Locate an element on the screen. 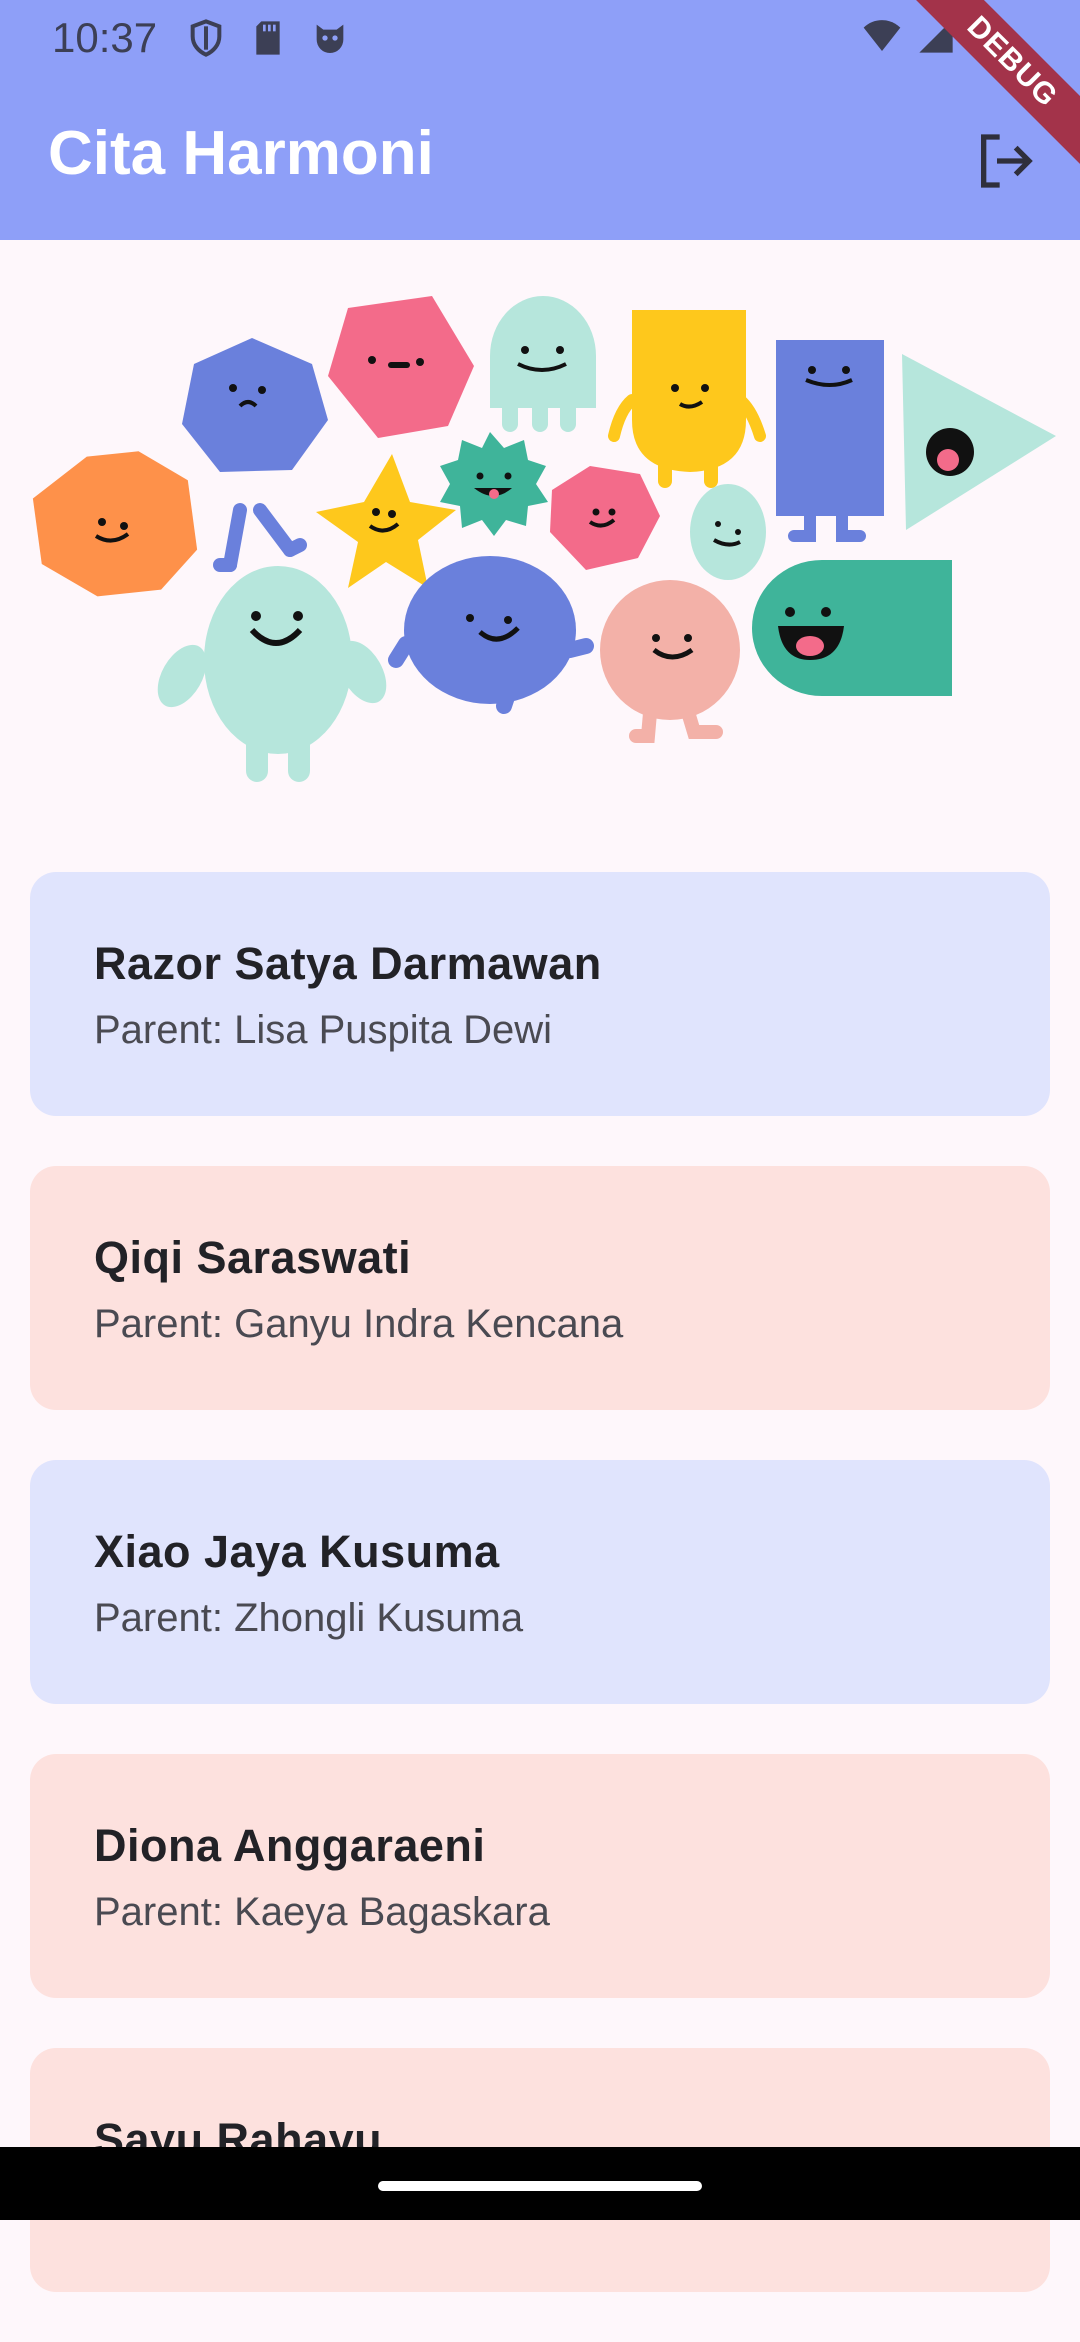 This screenshot has height=2342, width=1080. status-icons-left is located at coordinates (268, 38).